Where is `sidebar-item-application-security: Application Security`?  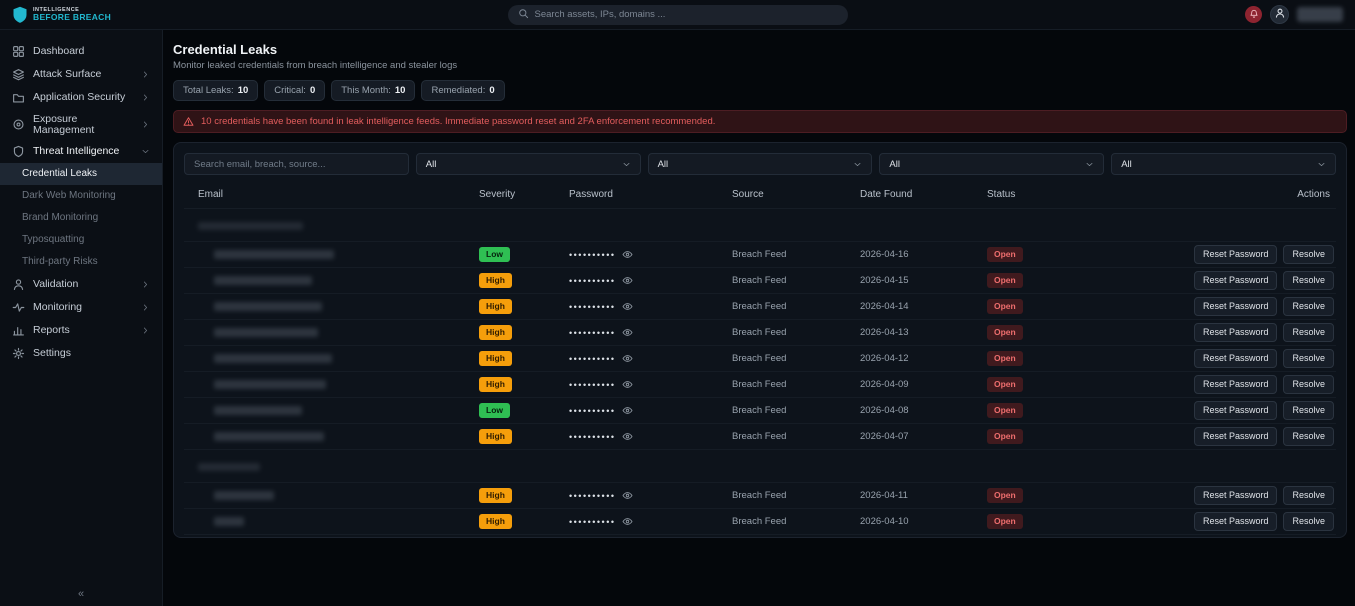 sidebar-item-application-security: Application Security is located at coordinates (81, 97).